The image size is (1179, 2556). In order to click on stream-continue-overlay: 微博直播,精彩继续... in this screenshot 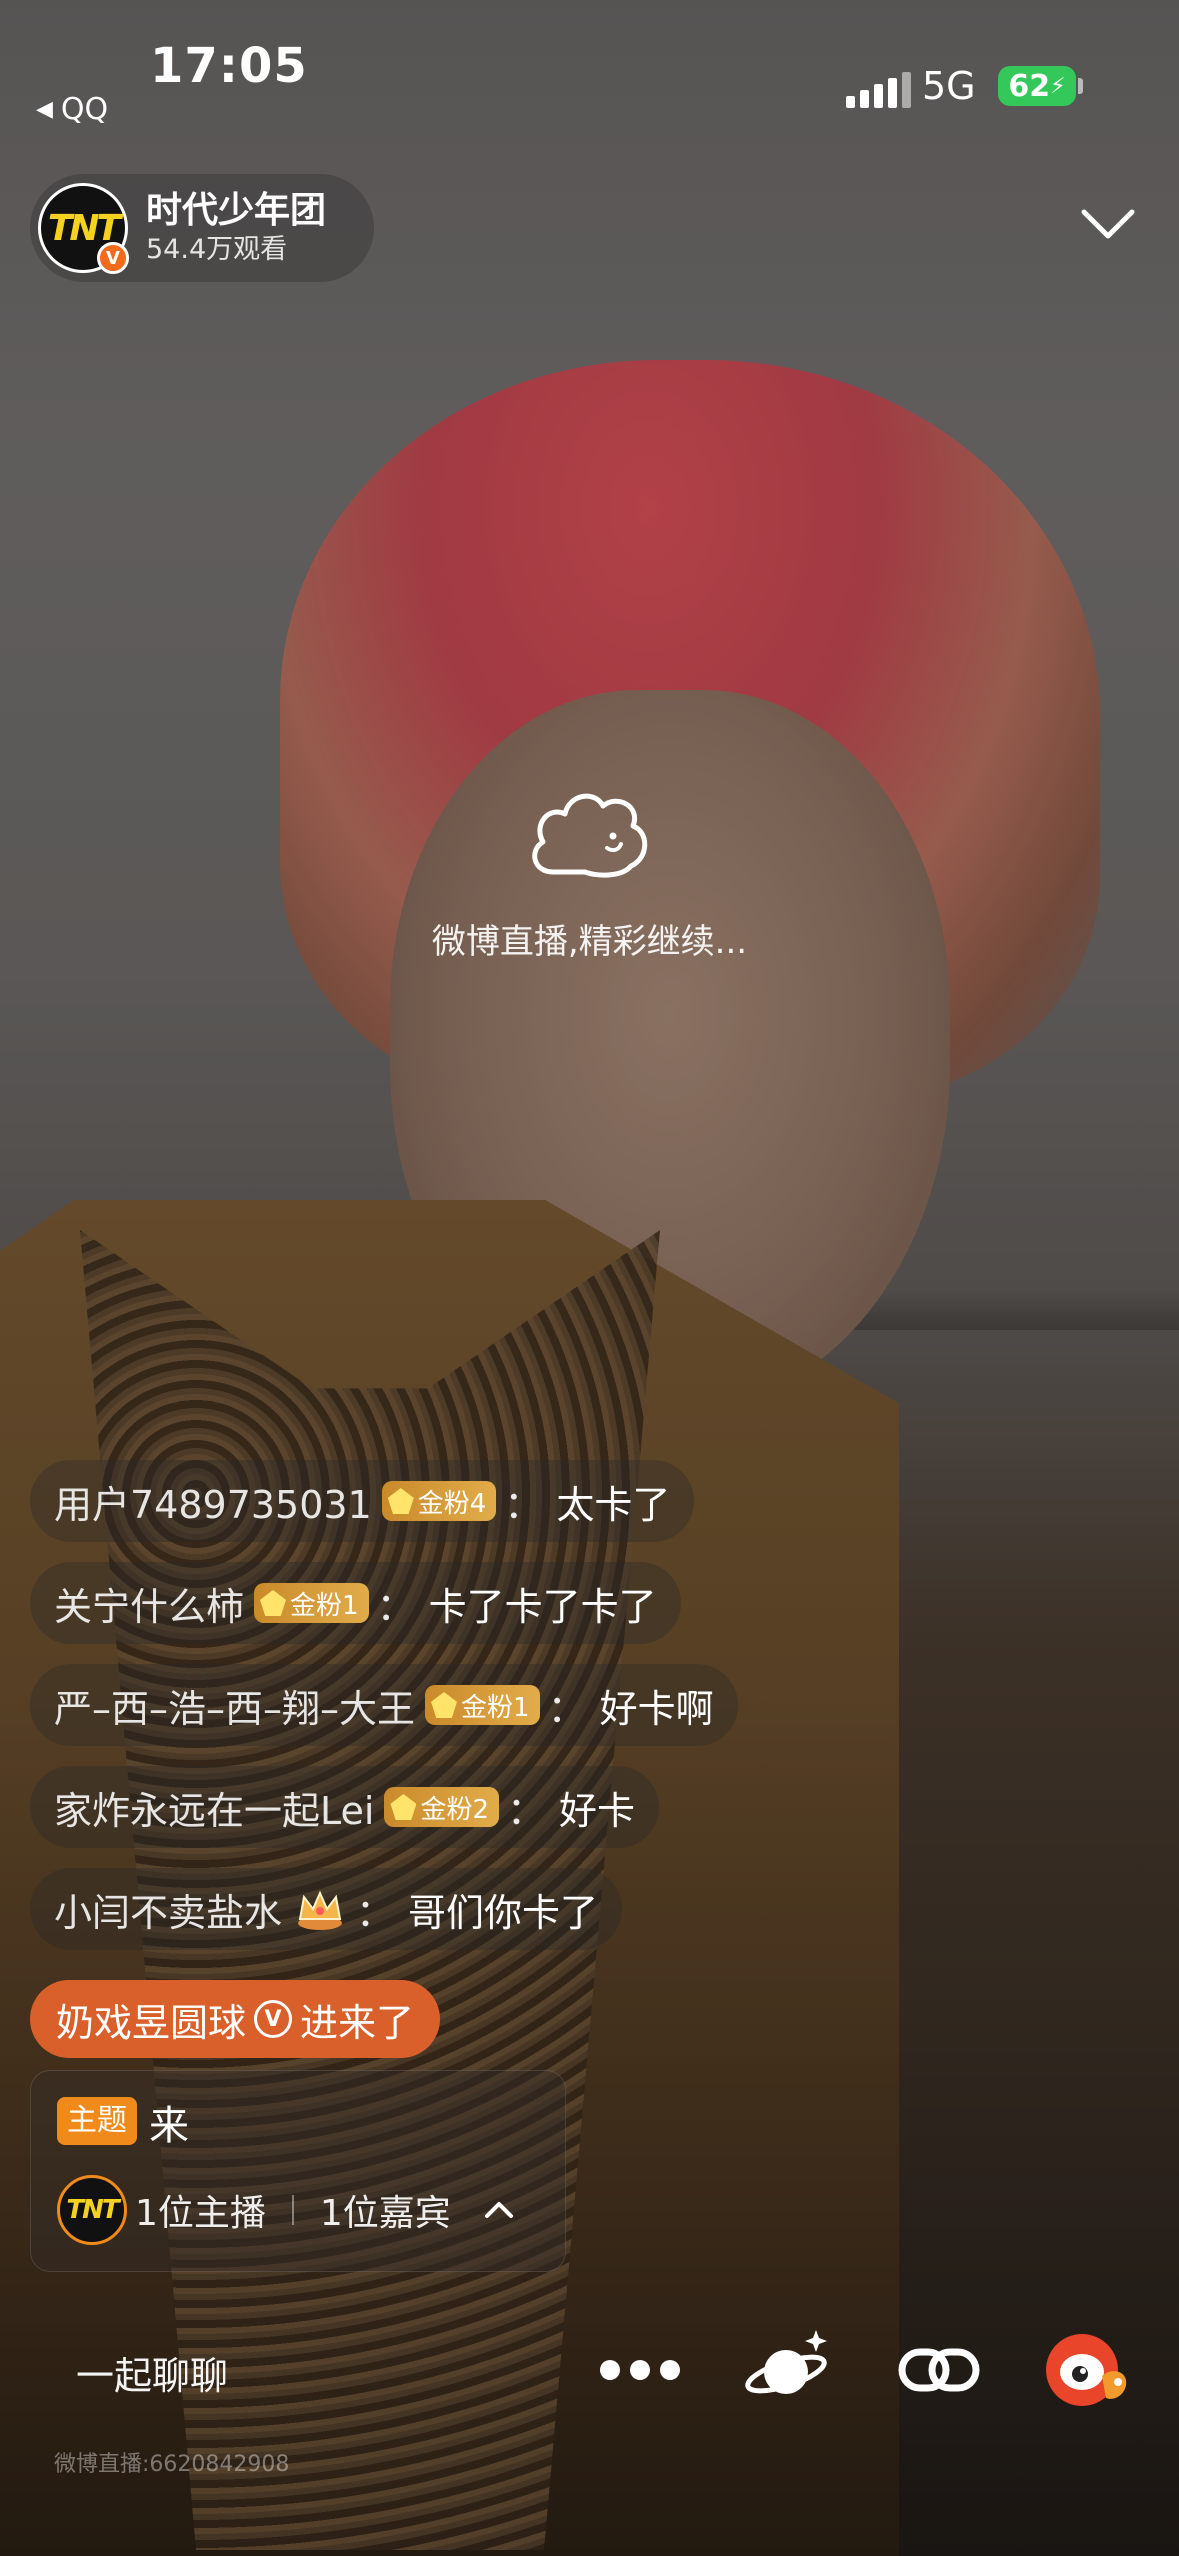, I will do `click(589, 871)`.